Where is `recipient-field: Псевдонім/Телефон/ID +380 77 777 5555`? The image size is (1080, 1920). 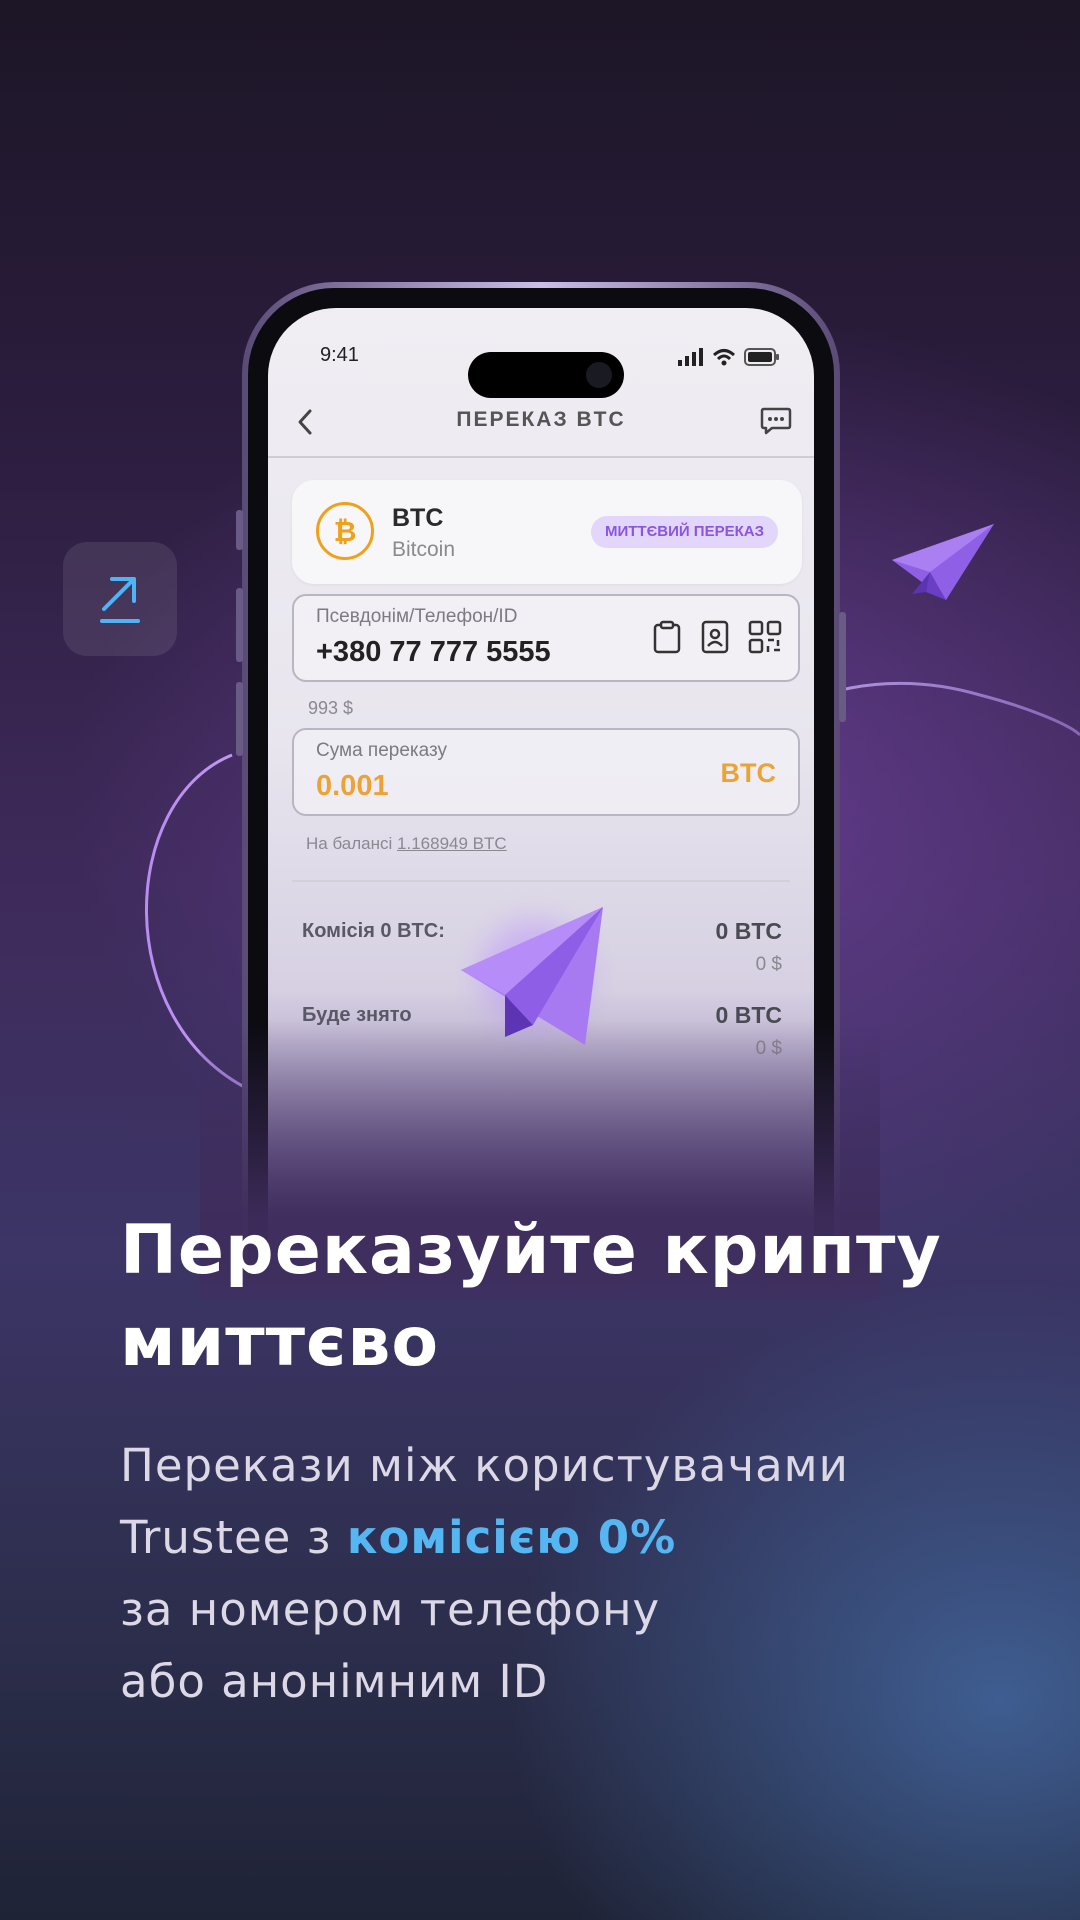 recipient-field: Псевдонім/Телефон/ID +380 77 777 5555 is located at coordinates (546, 638).